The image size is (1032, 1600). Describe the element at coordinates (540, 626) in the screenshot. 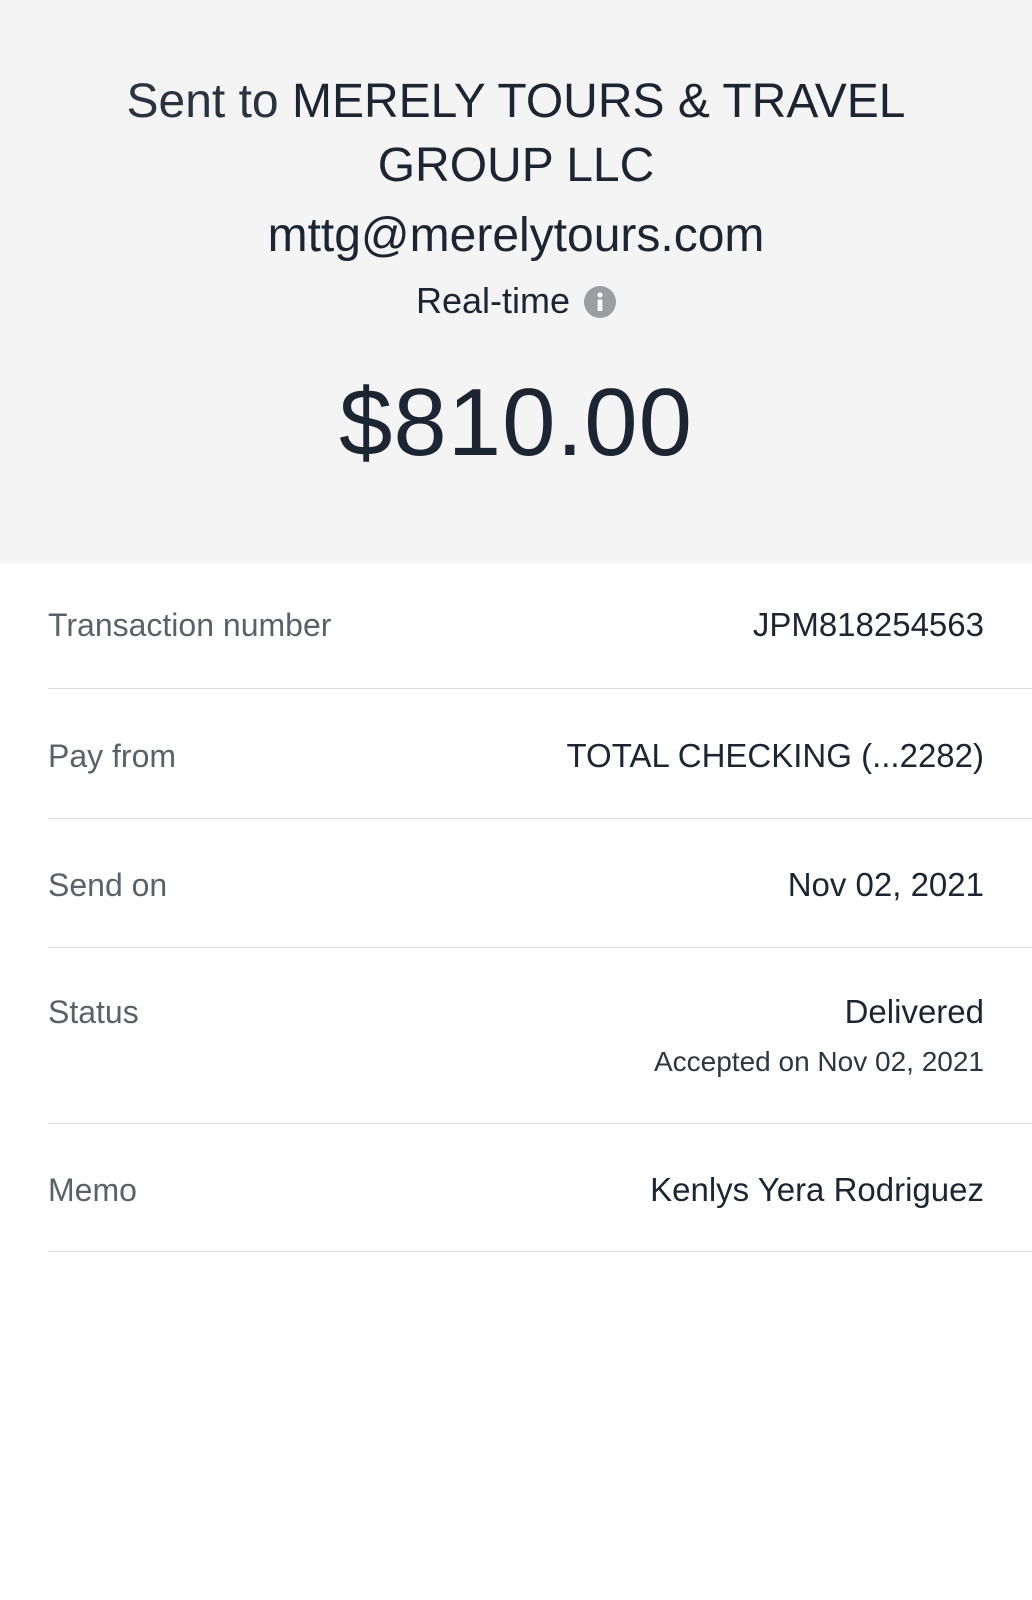

I see `detail-row-transaction-number: Transaction number JPM818254563` at that location.